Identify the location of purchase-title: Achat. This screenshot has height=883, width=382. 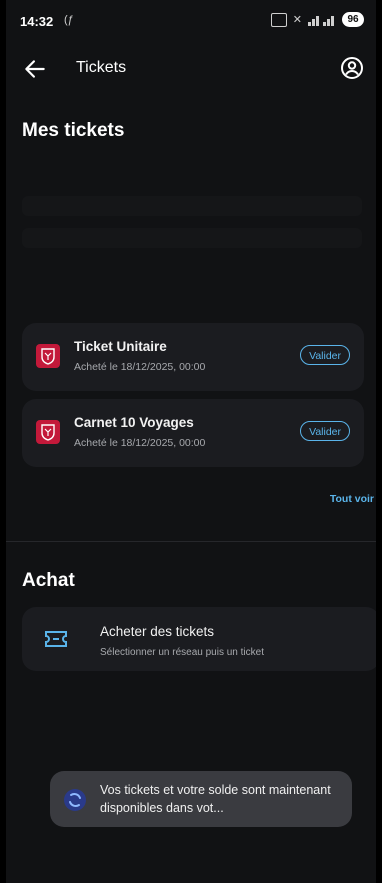
(48, 580).